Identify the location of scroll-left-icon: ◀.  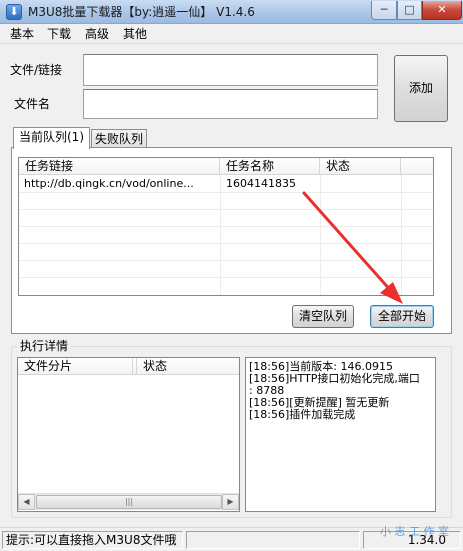
(26, 502).